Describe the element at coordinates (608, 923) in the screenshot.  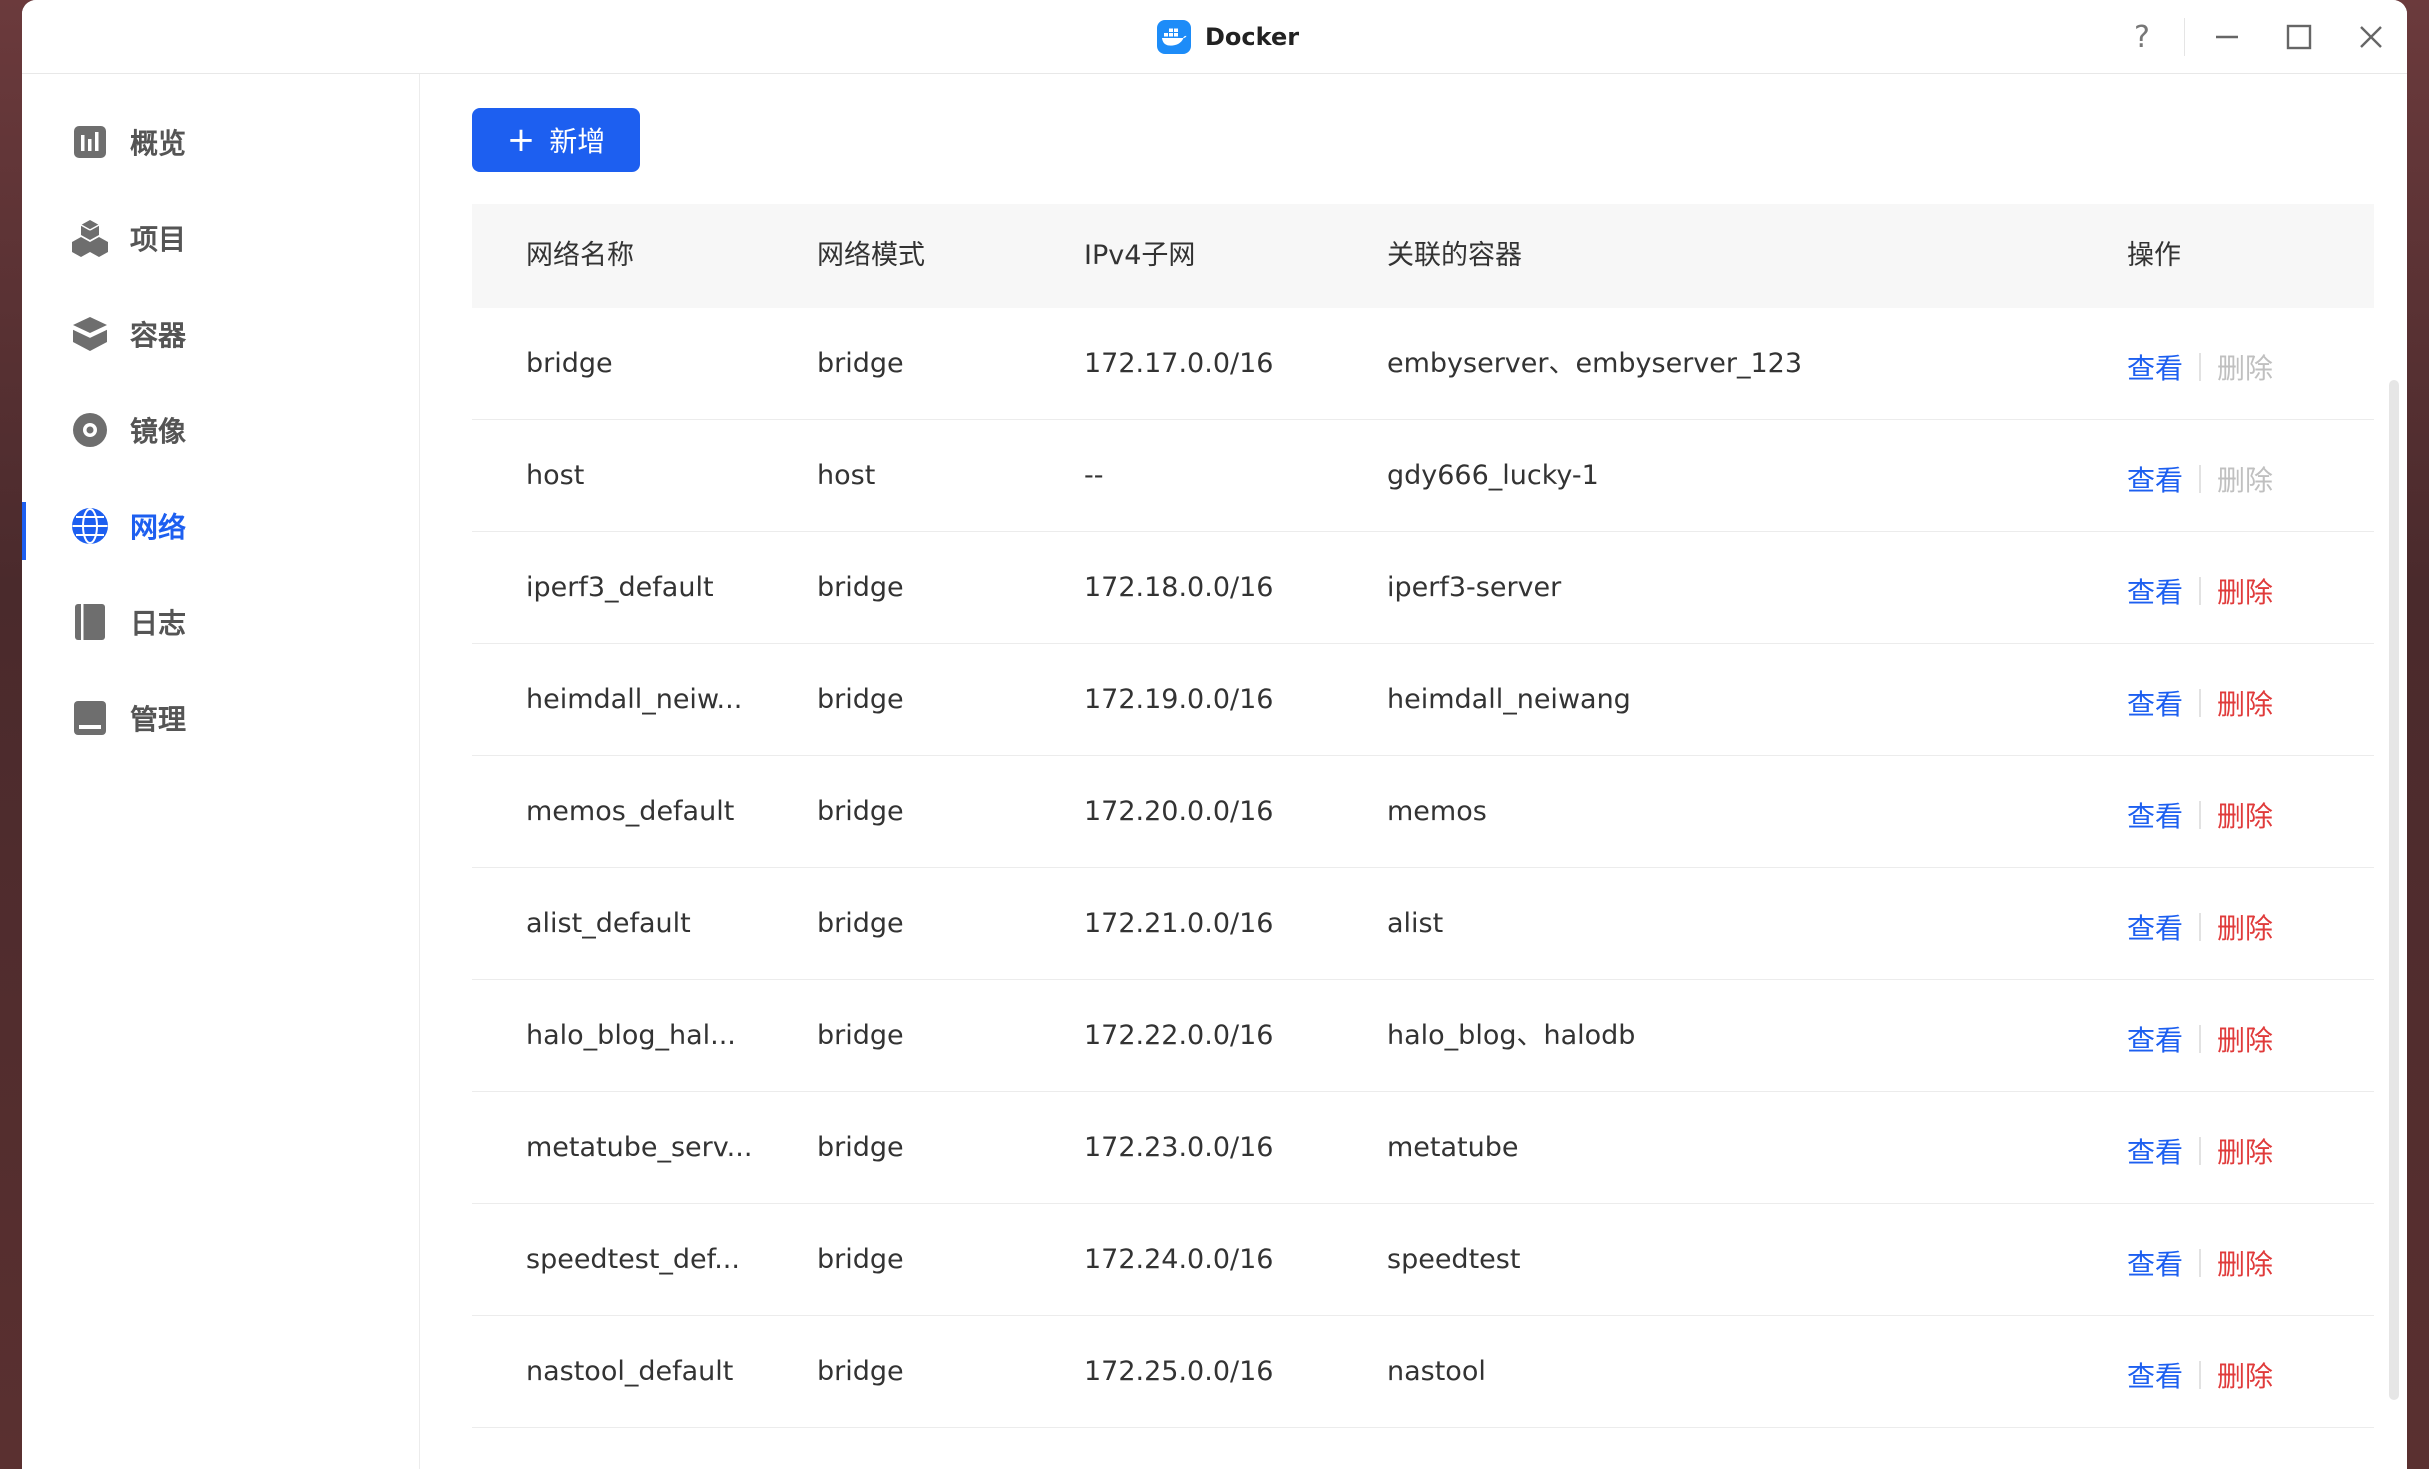
I see `network-name: alist_default` at that location.